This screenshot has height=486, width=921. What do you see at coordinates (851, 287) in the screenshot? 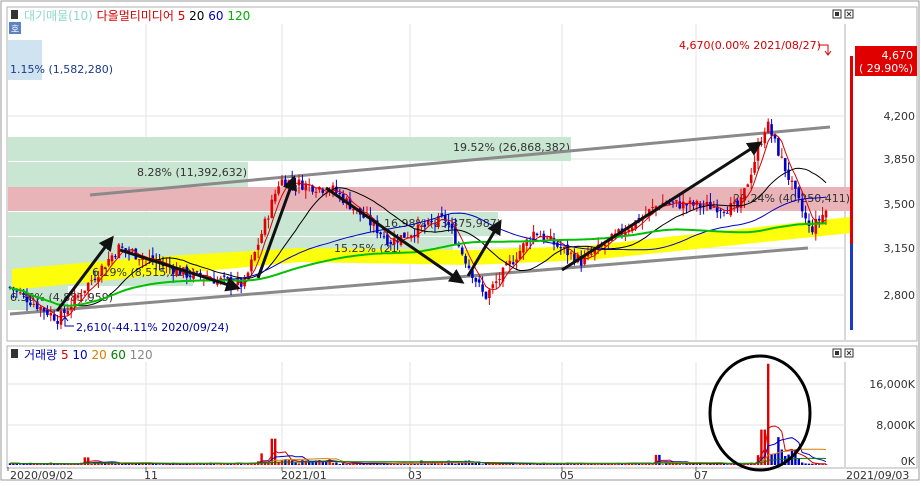
I see `down-range-bar` at bounding box center [851, 287].